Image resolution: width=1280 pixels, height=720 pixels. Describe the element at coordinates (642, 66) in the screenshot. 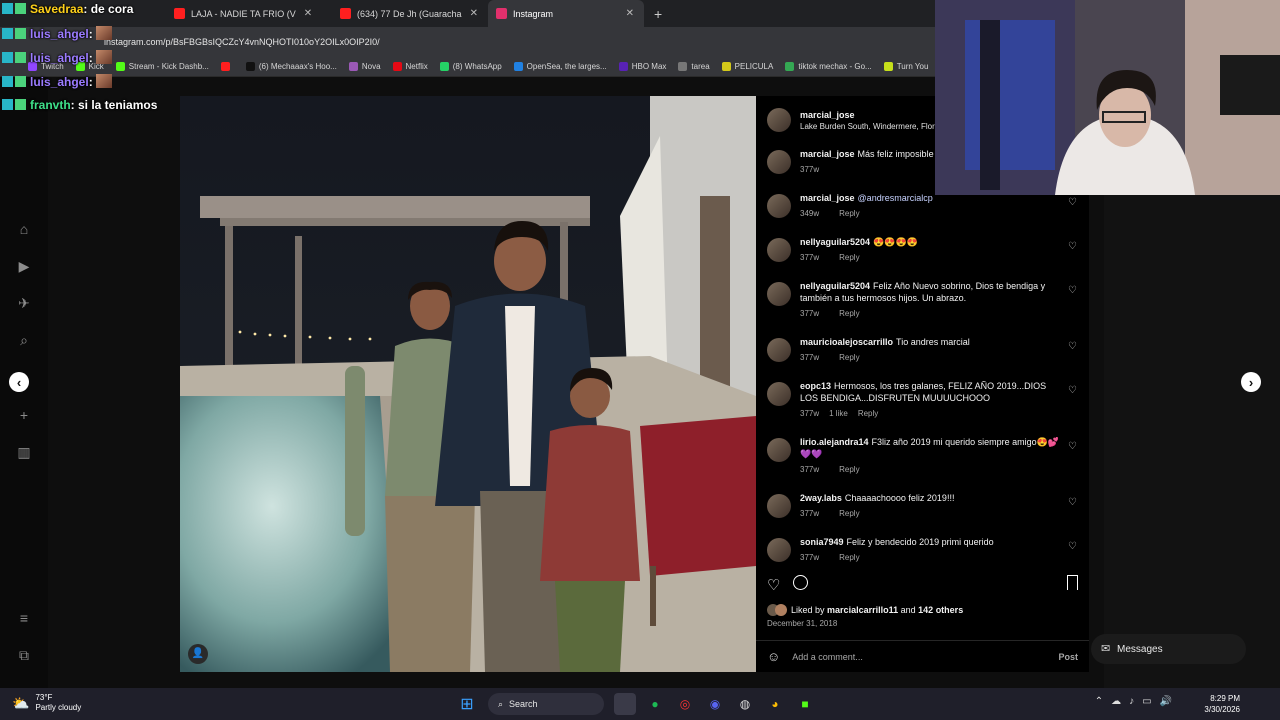

I see `bookmark-item: HBO Max` at that location.